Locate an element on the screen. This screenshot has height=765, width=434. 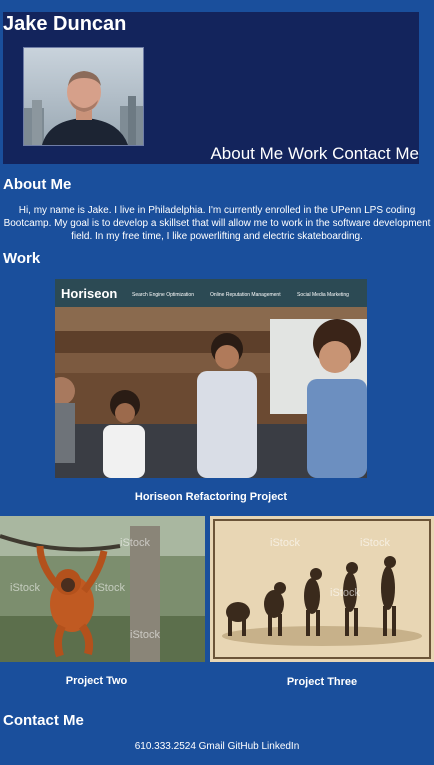
contact-linkedin: LinkedIn is located at coordinates (280, 746).